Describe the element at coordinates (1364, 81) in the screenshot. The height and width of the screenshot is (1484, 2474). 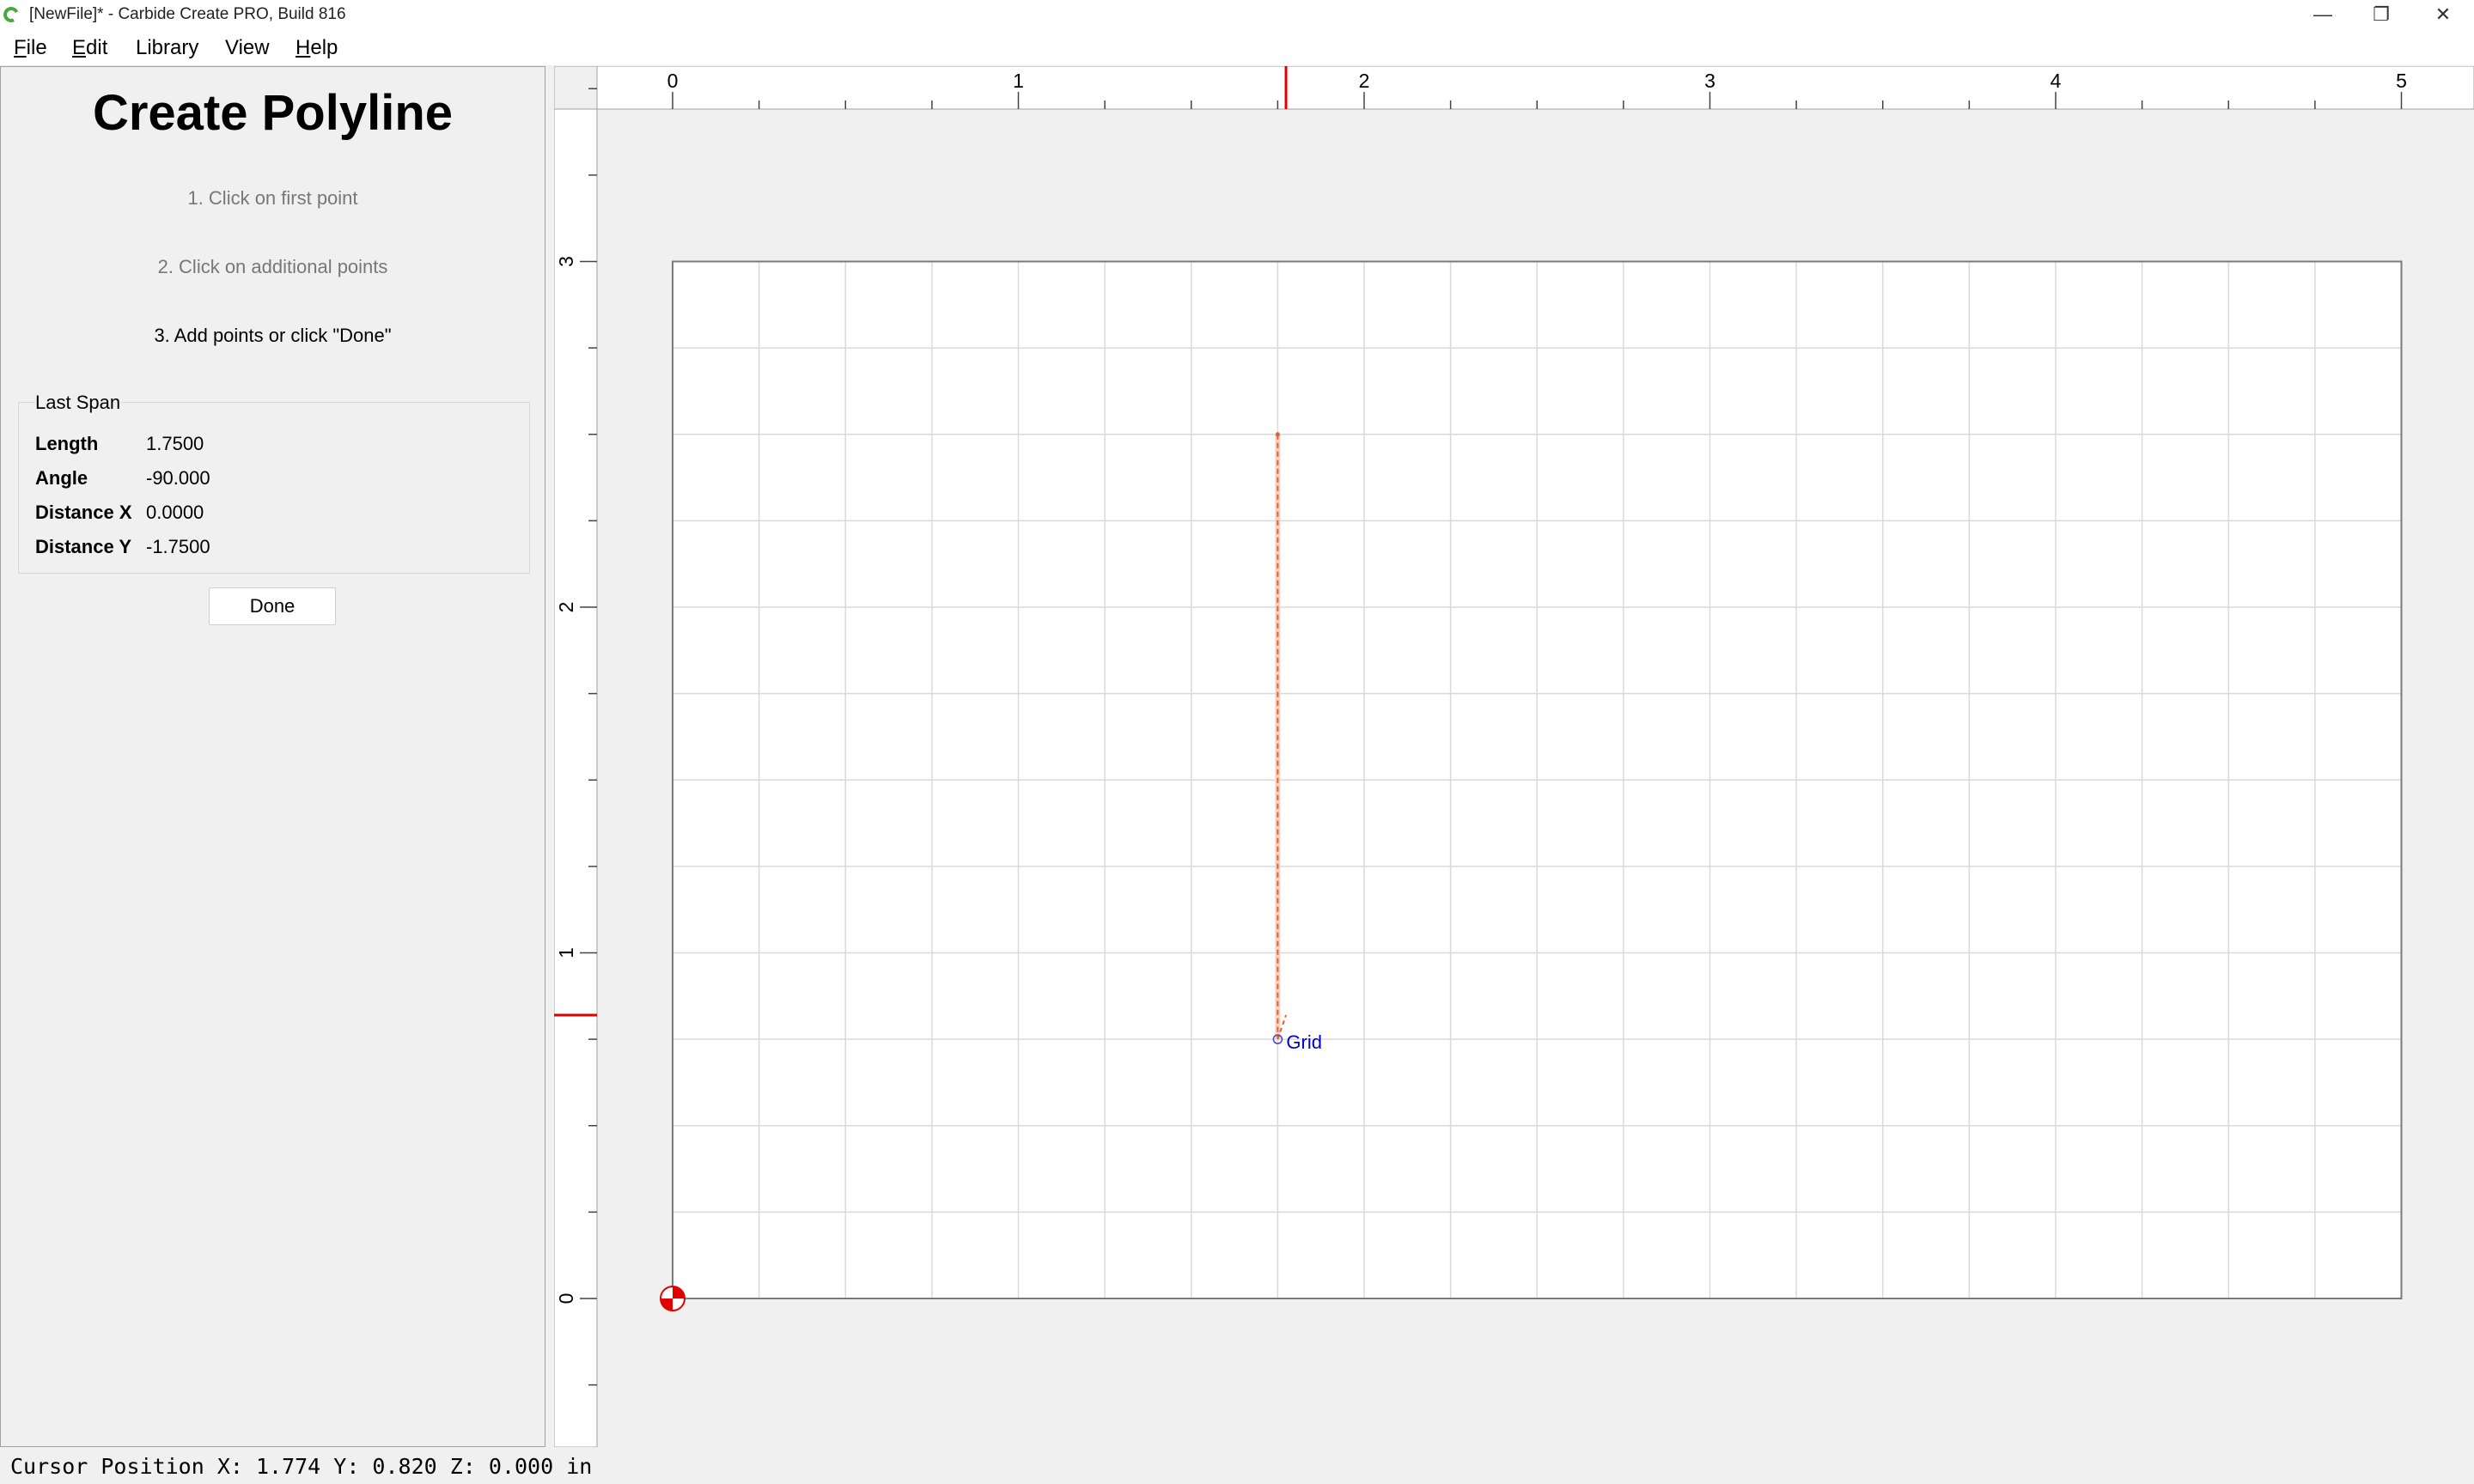
I see `x-ruler-label: 2` at that location.